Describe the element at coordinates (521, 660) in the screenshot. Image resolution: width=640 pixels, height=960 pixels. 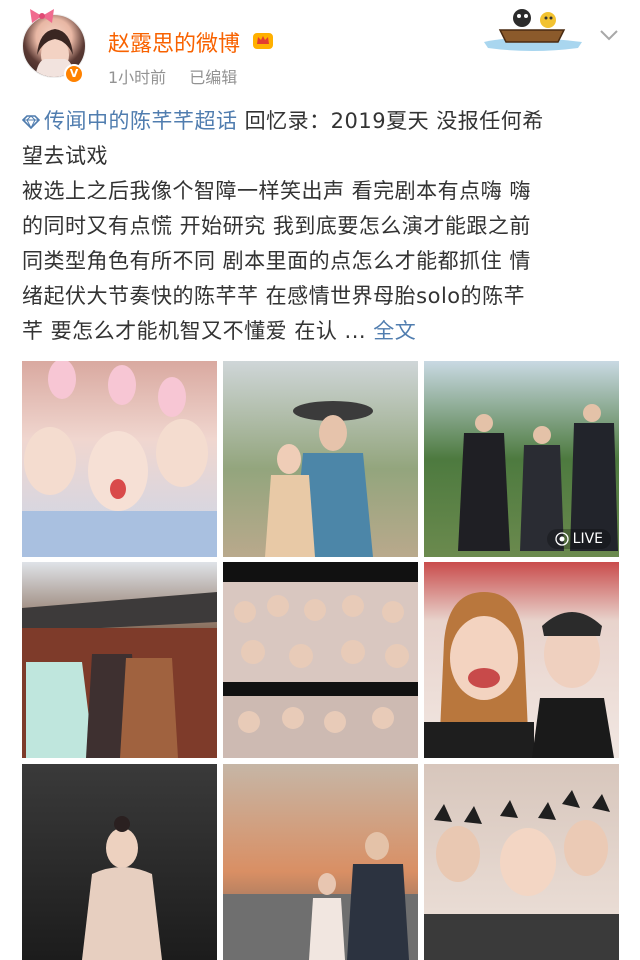
I see `photo-laughing-selfie` at that location.